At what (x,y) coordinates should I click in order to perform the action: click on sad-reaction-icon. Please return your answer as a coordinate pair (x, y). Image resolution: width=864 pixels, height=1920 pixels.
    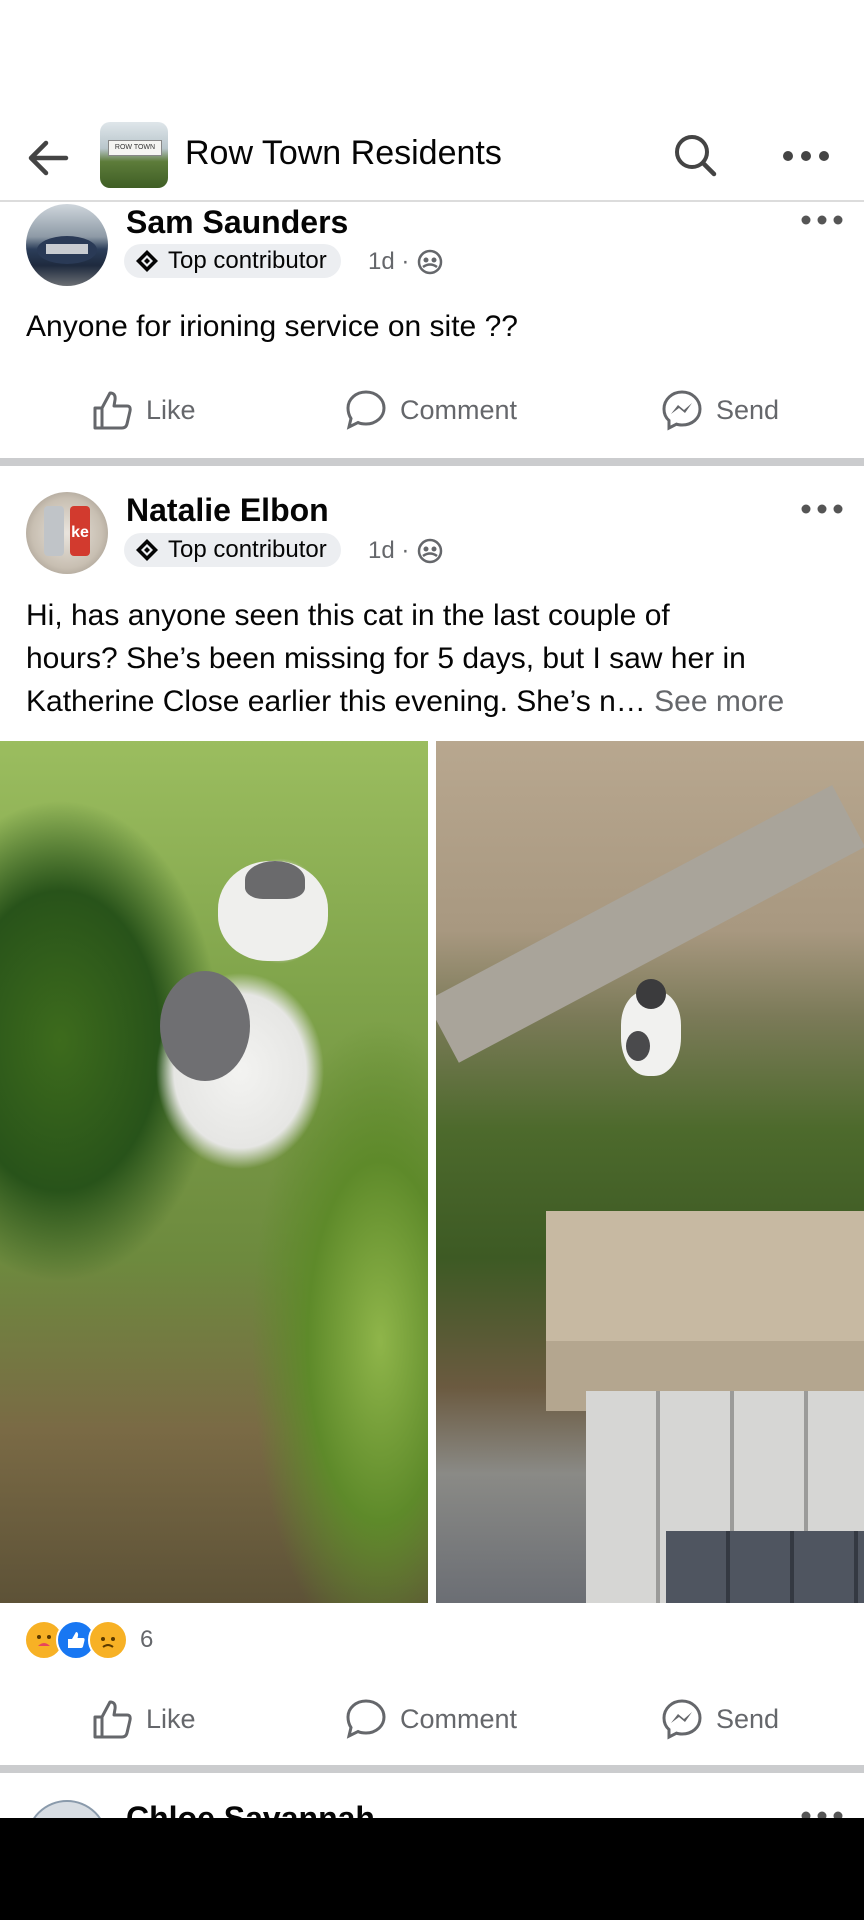
    Looking at the image, I should click on (108, 1640).